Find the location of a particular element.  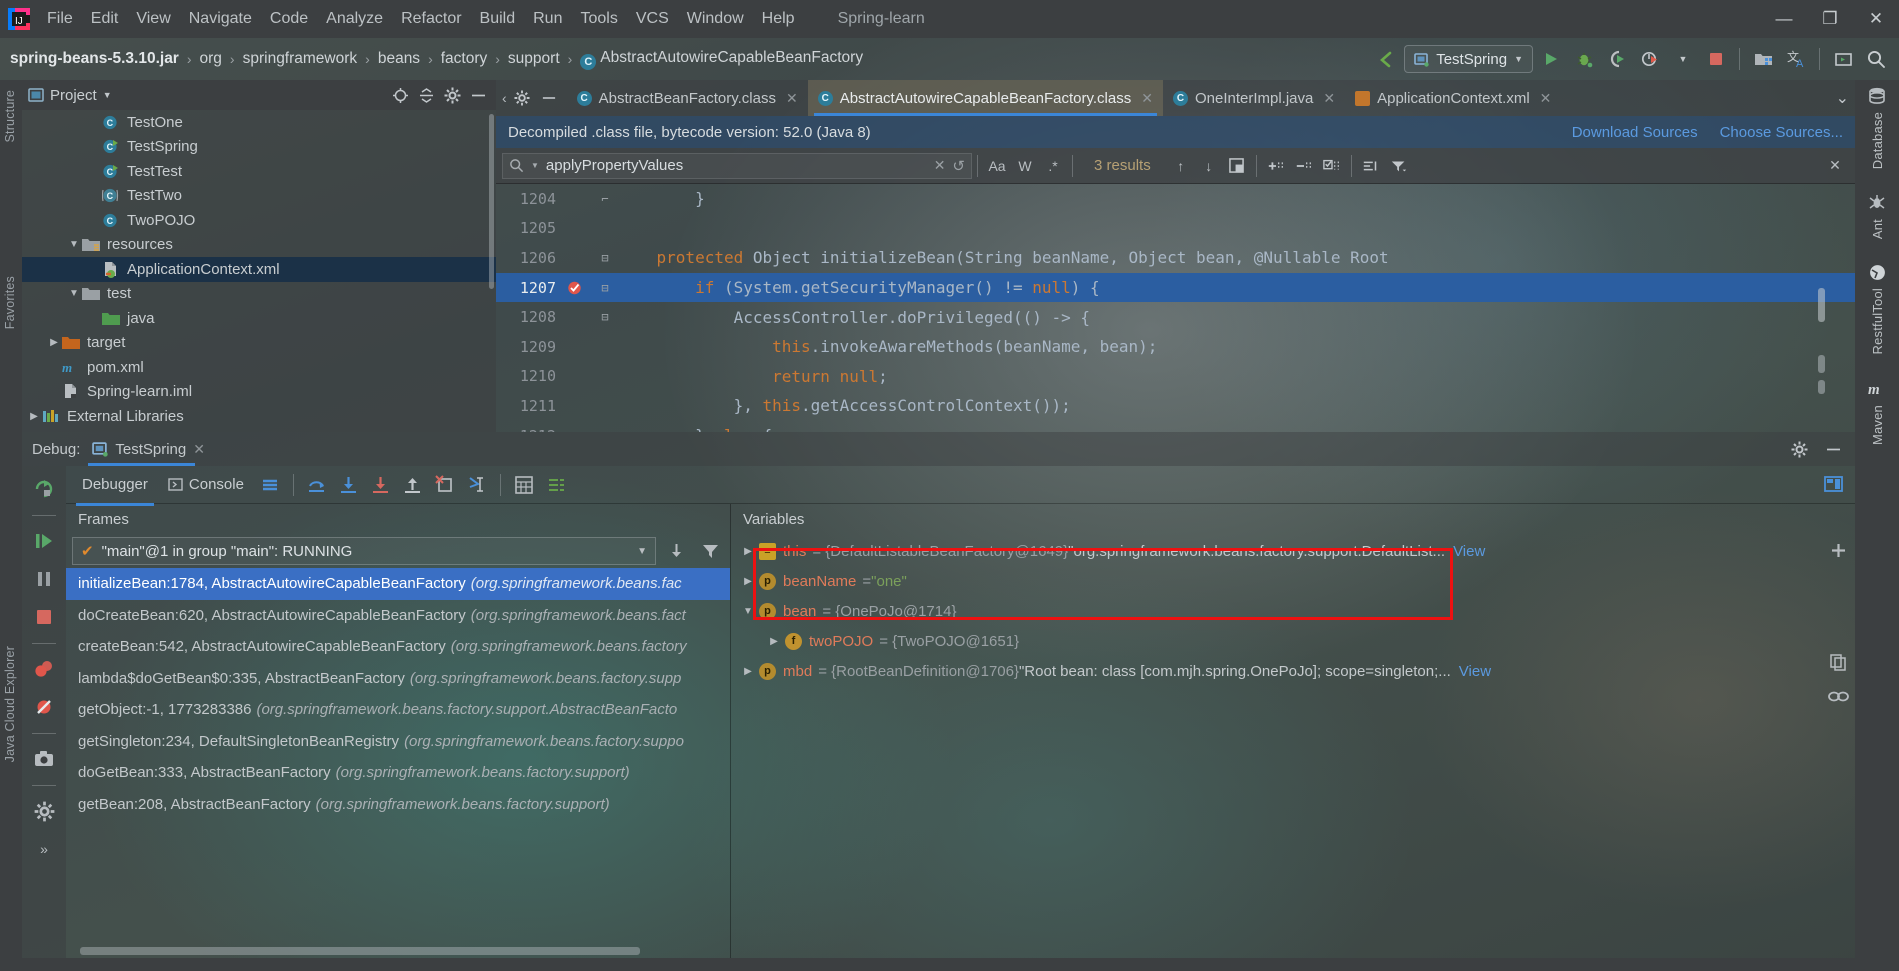

left-strip-label-cloud: Java Cloud Explorer is located at coordinates (10, 704).